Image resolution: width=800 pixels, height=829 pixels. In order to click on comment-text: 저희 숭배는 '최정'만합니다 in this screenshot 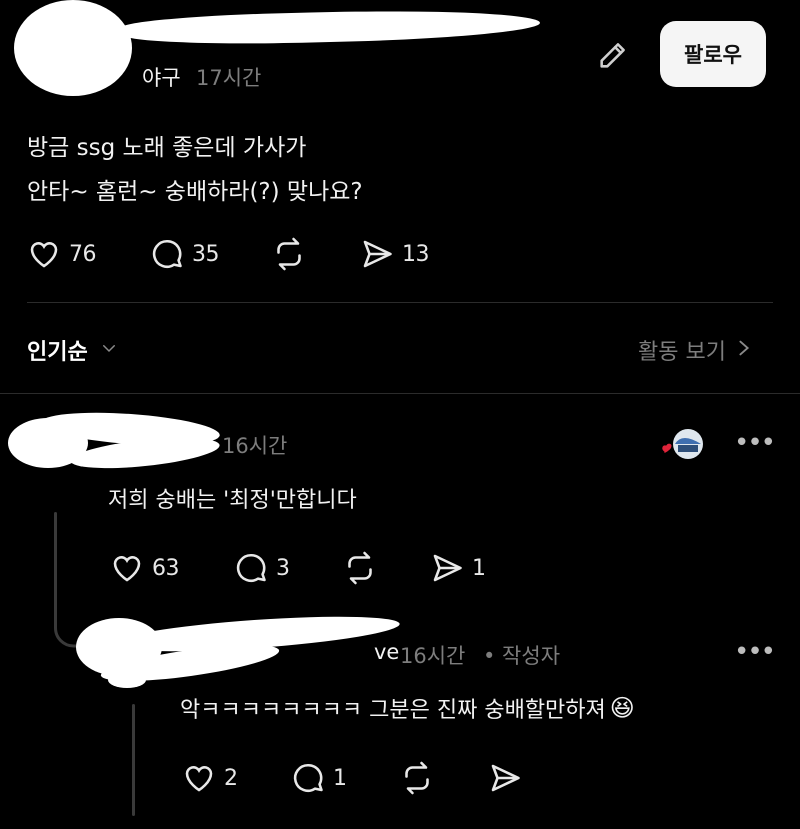, I will do `click(232, 500)`.